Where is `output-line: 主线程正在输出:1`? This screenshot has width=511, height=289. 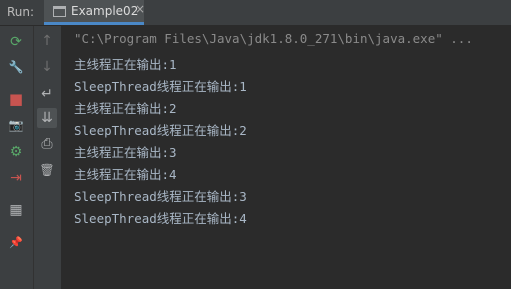
output-line: 主线程正在输出:1 is located at coordinates (125, 64).